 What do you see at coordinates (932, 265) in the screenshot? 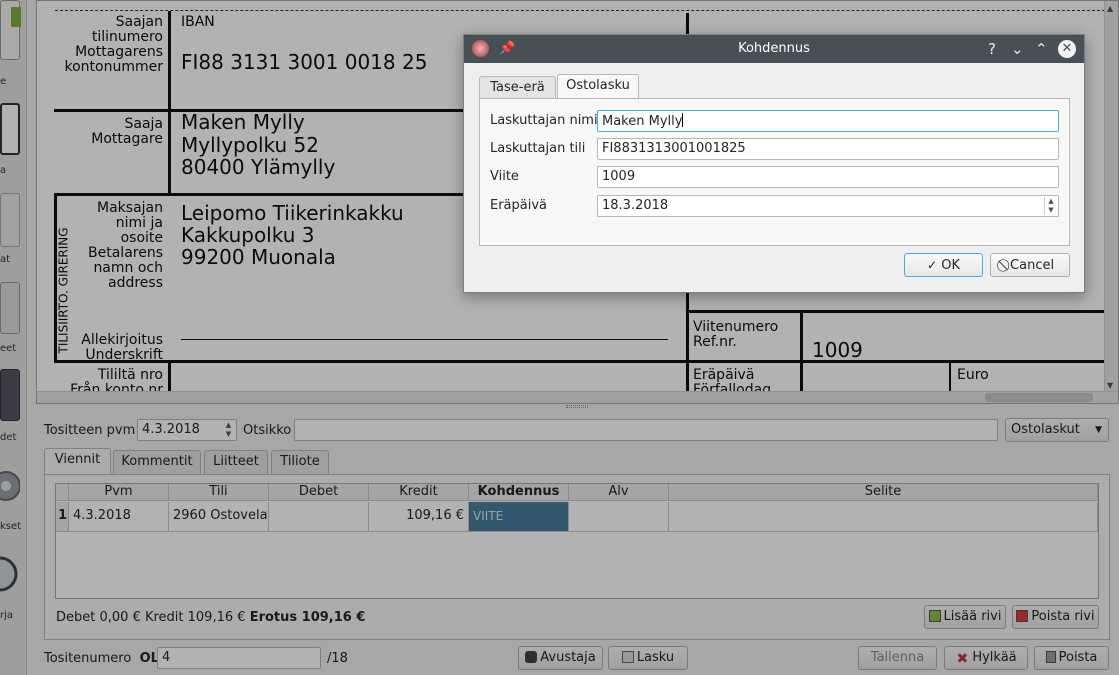
I see `check-icon: ✓` at bounding box center [932, 265].